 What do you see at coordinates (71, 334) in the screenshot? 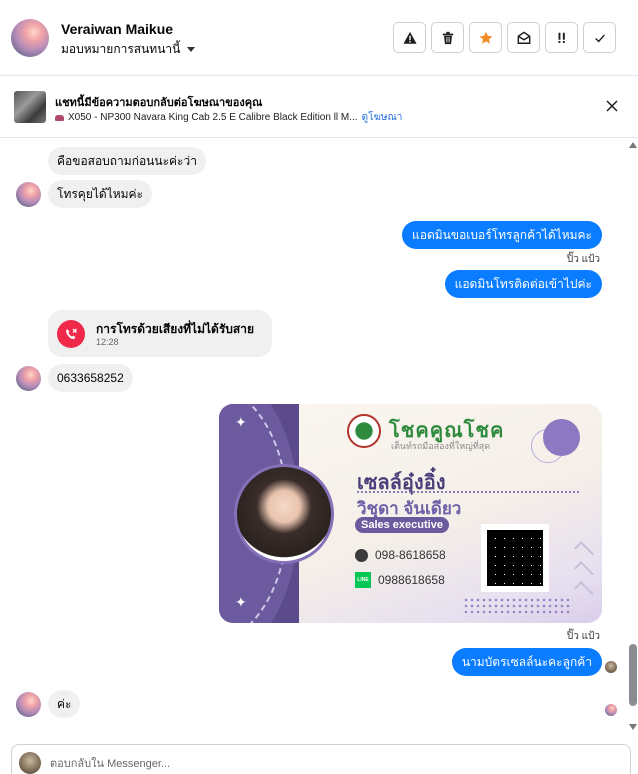
I see `missed-call-icon` at bounding box center [71, 334].